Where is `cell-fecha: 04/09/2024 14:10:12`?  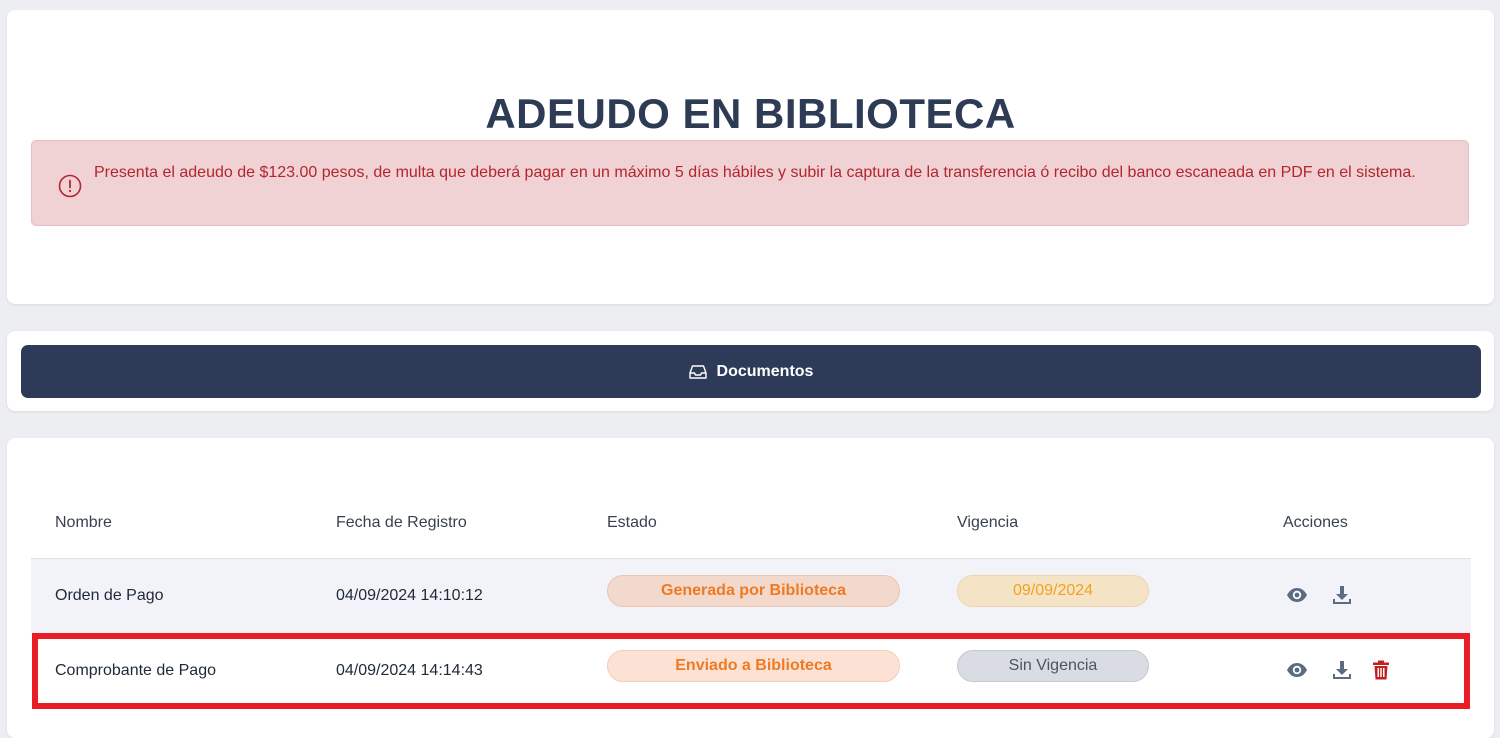 cell-fecha: 04/09/2024 14:10:12 is located at coordinates (409, 595).